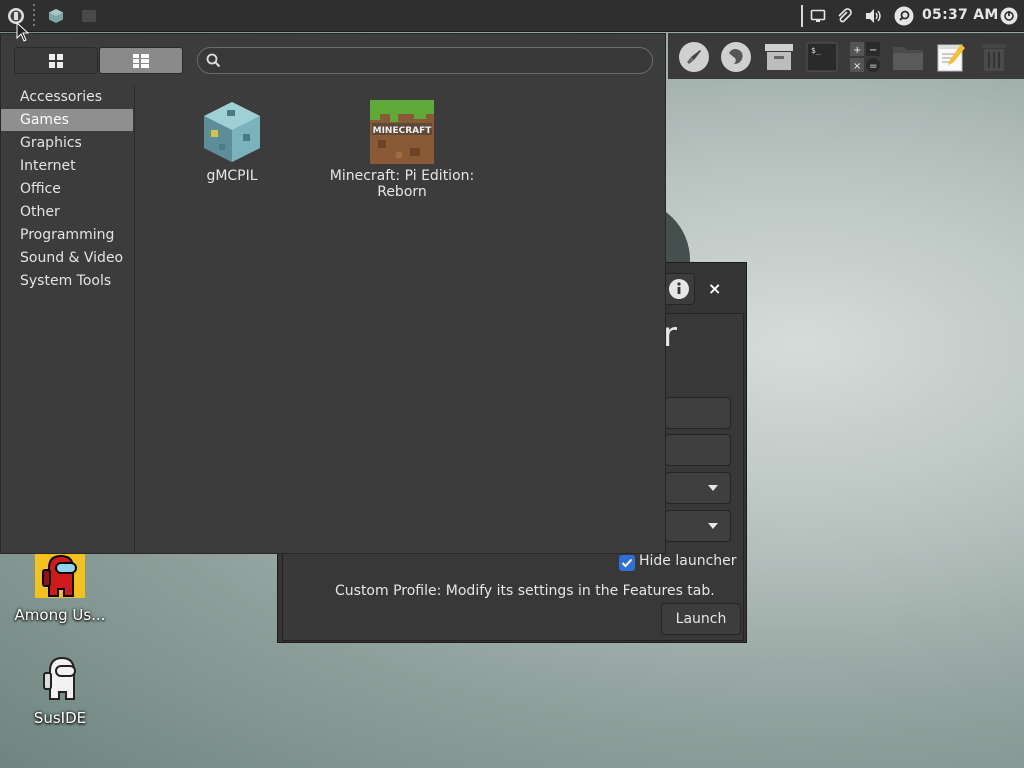 Image resolution: width=1024 pixels, height=768 pixels. I want to click on render-distance-dropdown, so click(698, 526).